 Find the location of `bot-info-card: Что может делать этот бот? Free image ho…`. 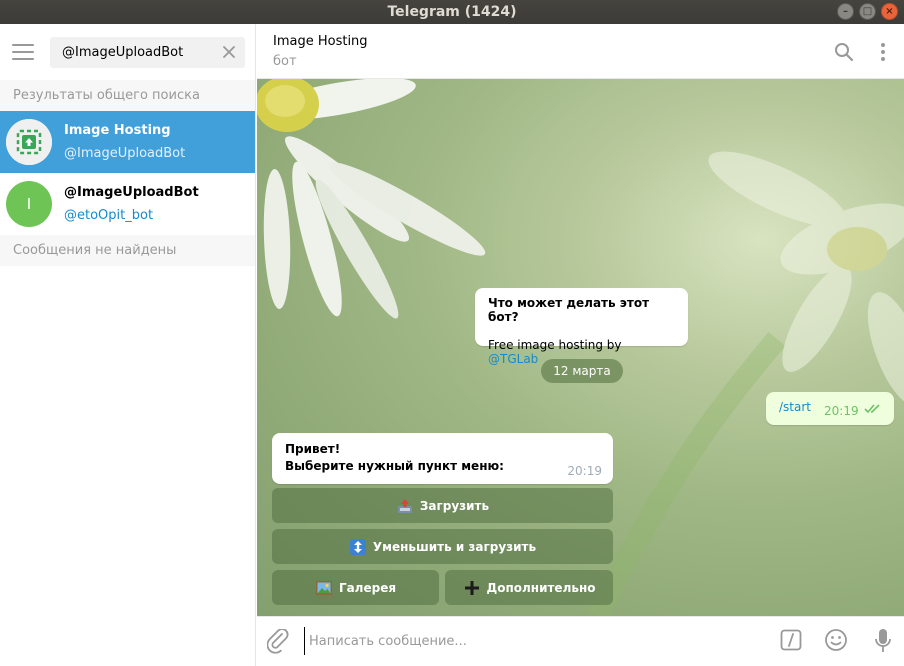

bot-info-card: Что может делать этот бот? Free image ho… is located at coordinates (581, 327).